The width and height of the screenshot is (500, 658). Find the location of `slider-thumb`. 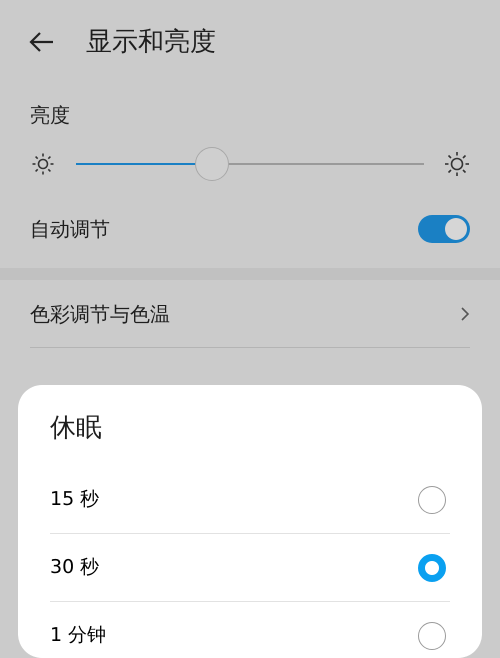

slider-thumb is located at coordinates (211, 164).